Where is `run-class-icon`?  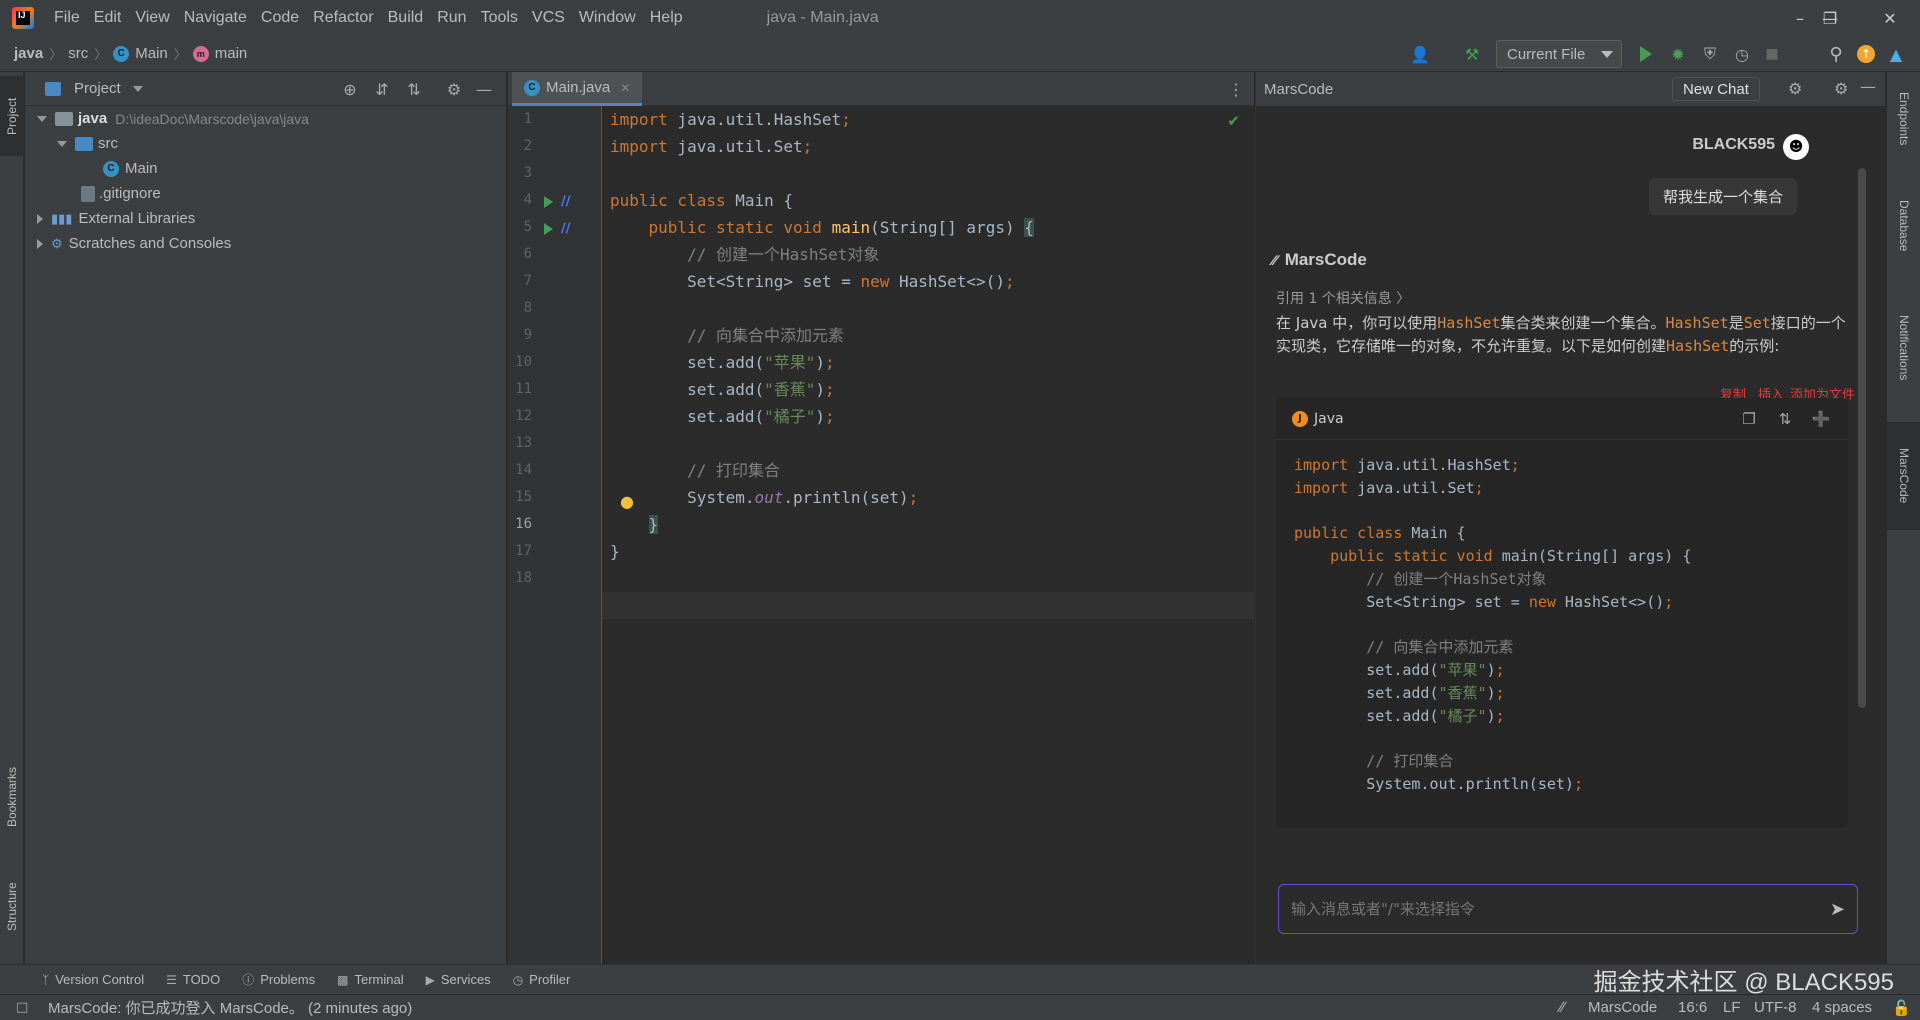 run-class-icon is located at coordinates (548, 202).